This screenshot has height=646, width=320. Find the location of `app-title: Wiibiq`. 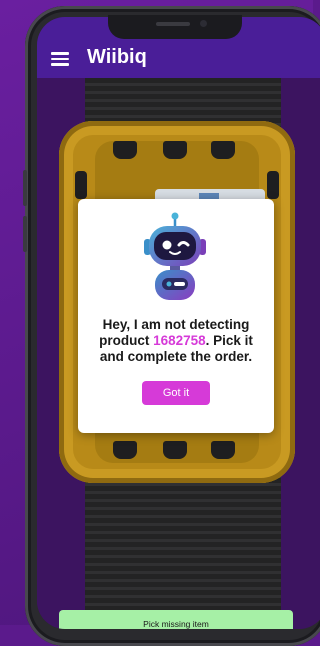

app-title: Wiibiq is located at coordinates (117, 57).